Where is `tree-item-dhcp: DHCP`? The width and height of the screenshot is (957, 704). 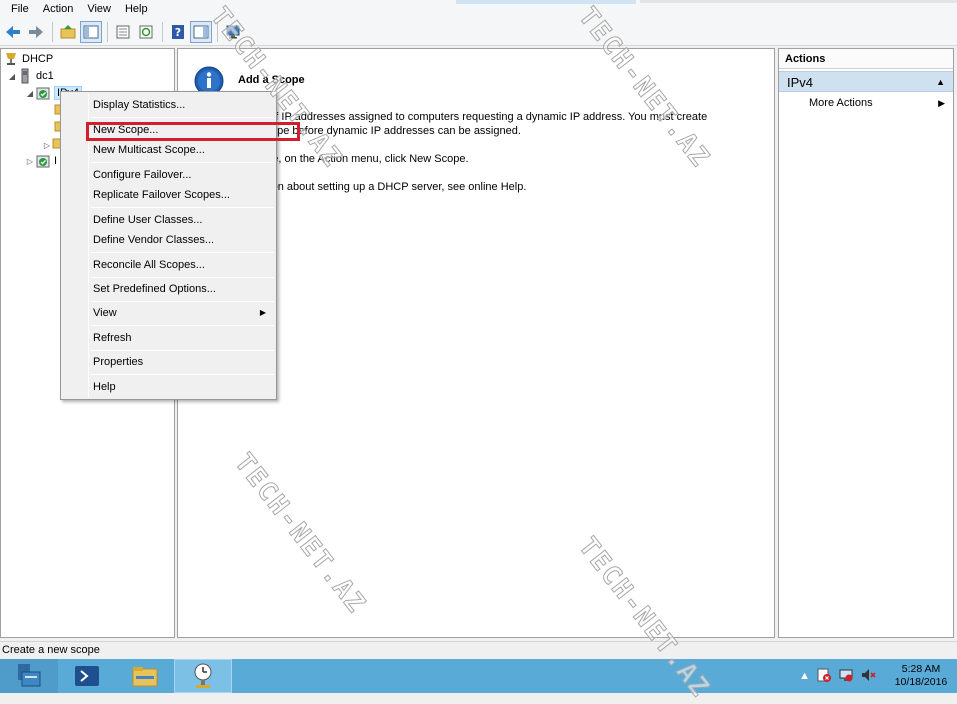 tree-item-dhcp: DHCP is located at coordinates (28, 59).